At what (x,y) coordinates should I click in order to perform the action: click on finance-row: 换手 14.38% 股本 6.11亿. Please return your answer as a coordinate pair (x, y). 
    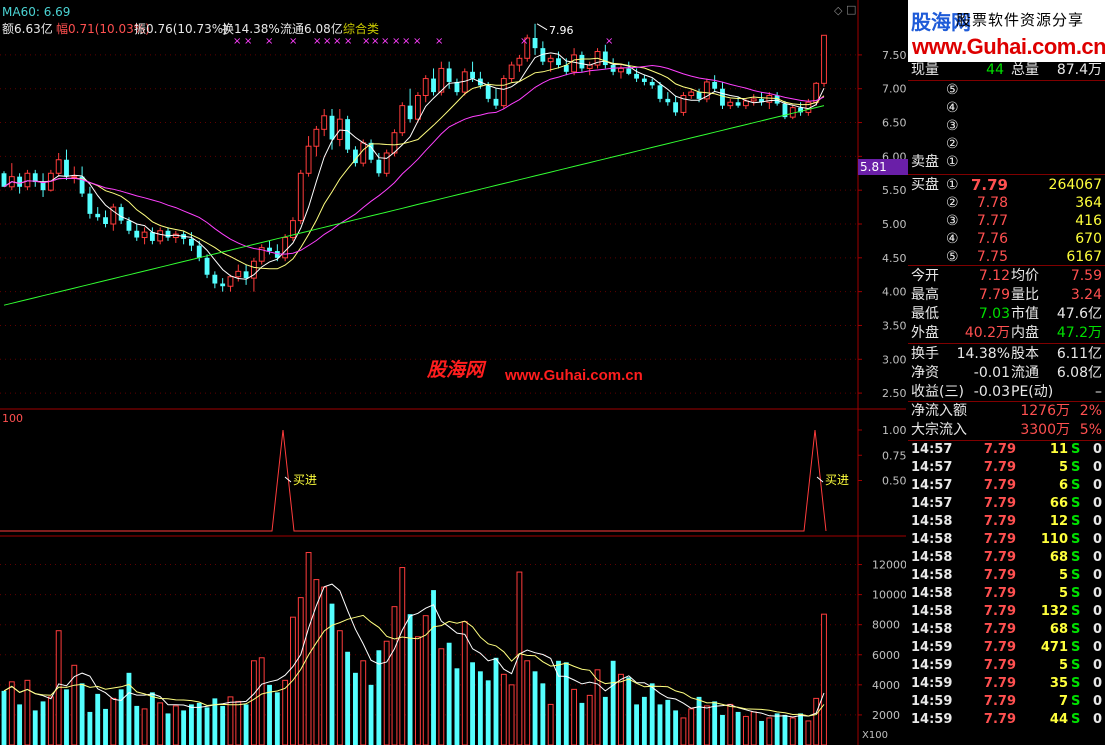
    Looking at the image, I should click on (1006, 354).